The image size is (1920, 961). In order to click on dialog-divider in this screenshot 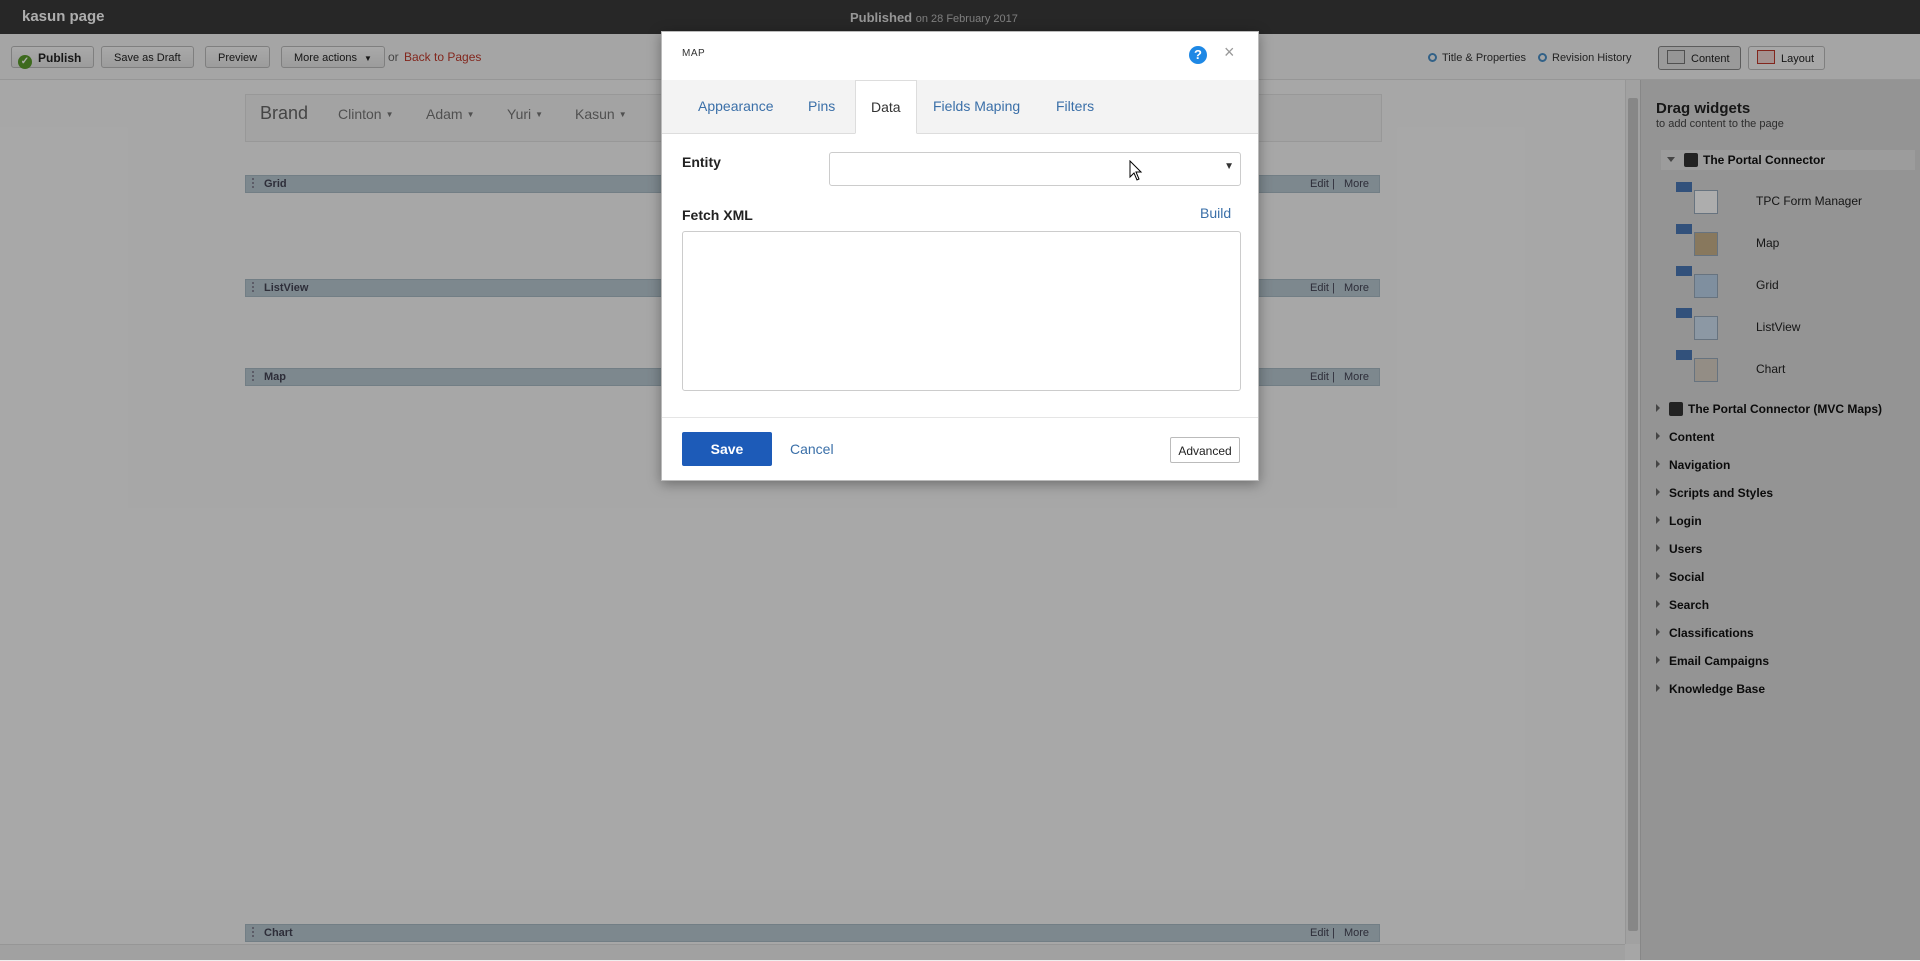, I will do `click(960, 417)`.